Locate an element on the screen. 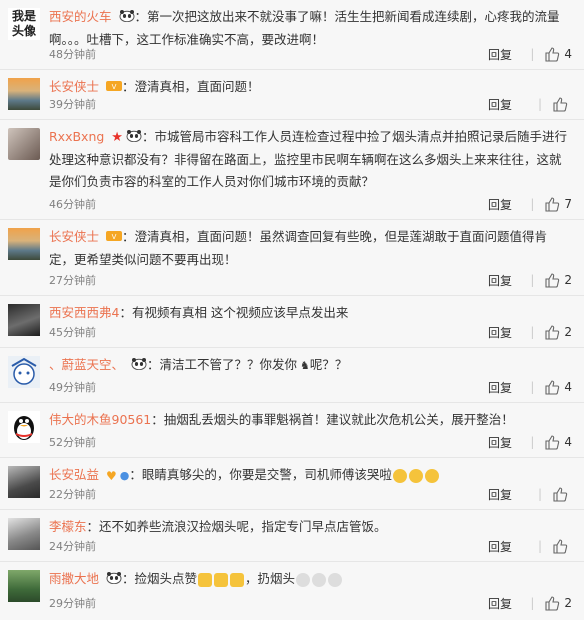  username: 李檬东 is located at coordinates (68, 526).